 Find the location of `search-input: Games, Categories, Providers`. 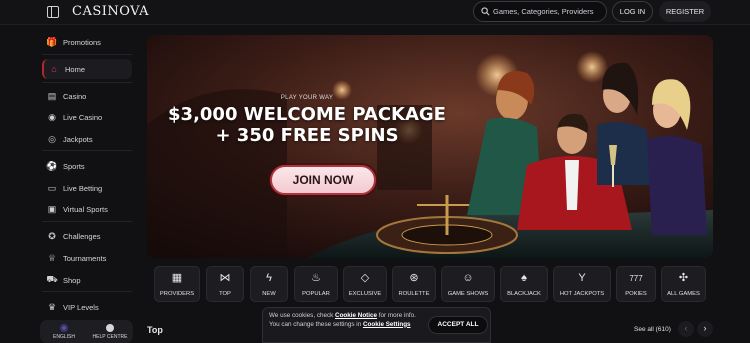

search-input: Games, Categories, Providers is located at coordinates (540, 11).